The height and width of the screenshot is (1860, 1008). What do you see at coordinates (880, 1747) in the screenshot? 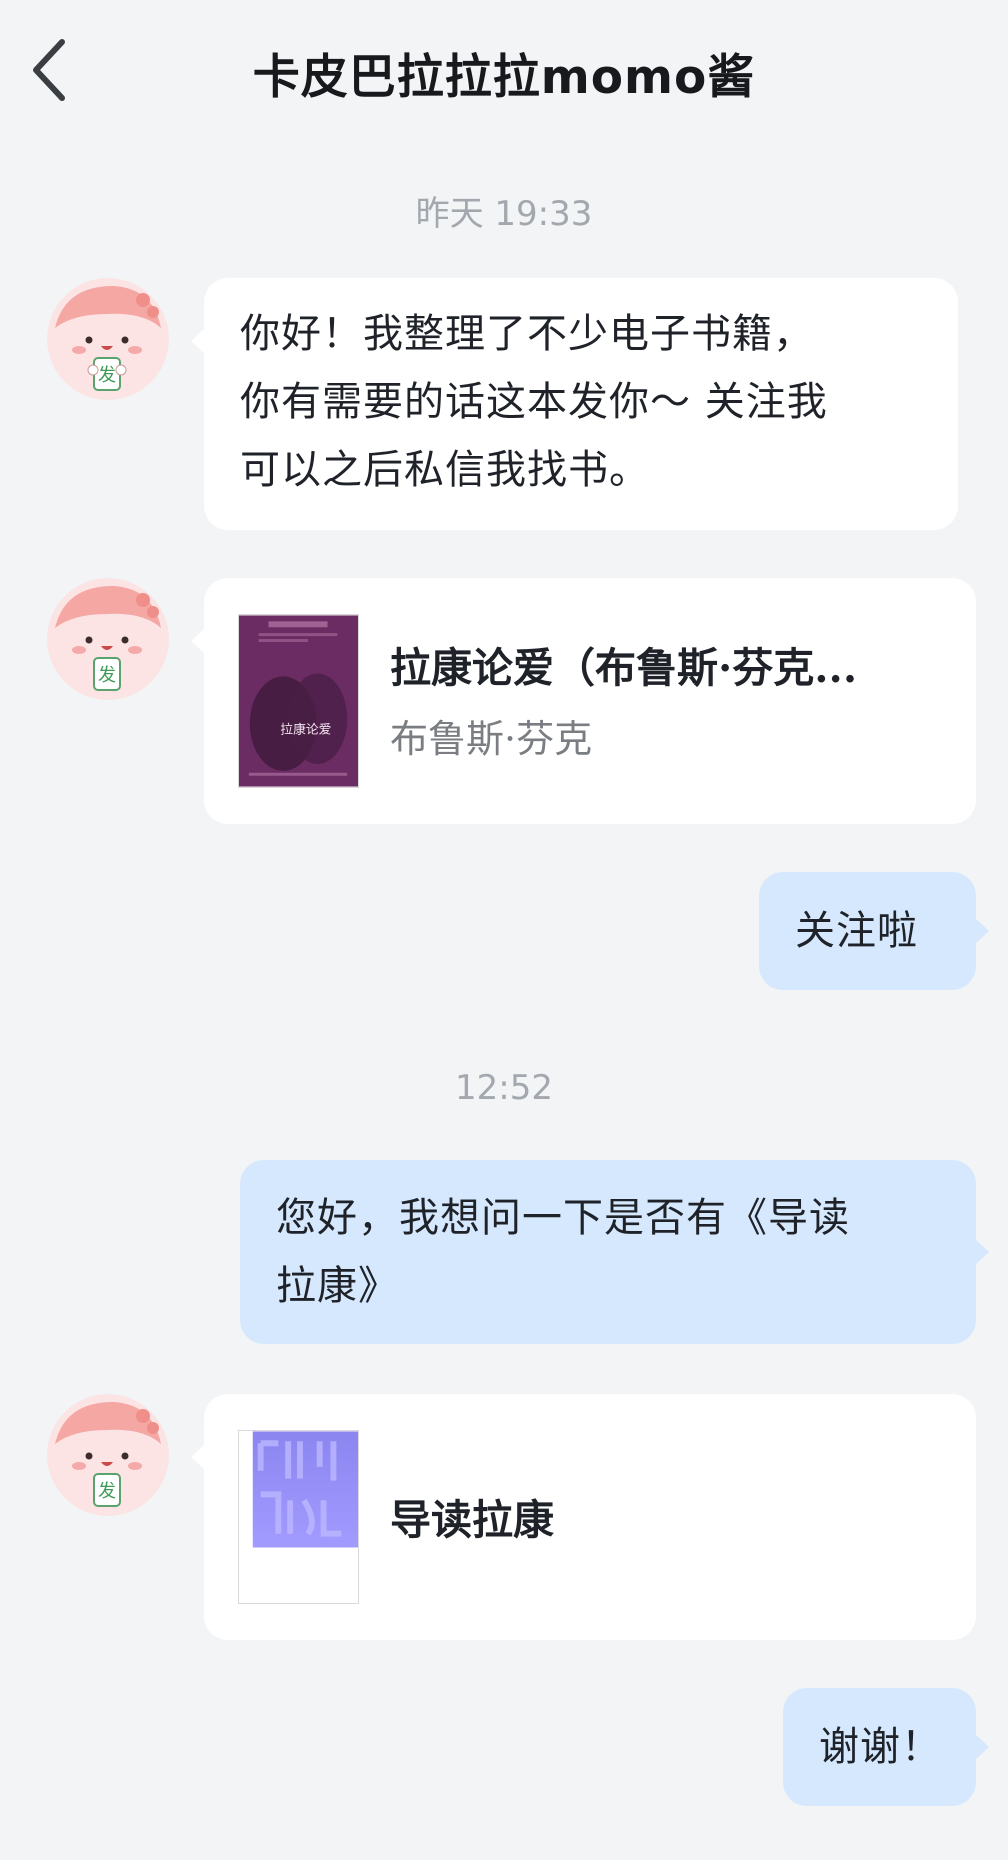
I see `message-text: 谢谢！` at bounding box center [880, 1747].